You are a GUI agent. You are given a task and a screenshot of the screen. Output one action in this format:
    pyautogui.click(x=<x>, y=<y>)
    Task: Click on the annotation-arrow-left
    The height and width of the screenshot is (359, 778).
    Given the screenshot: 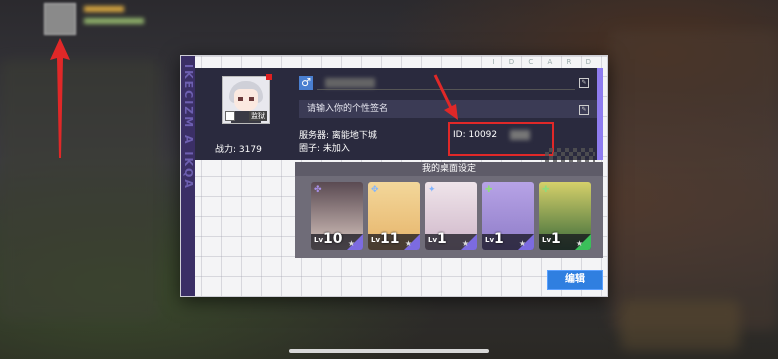 What is the action you would take?
    pyautogui.click(x=60, y=98)
    